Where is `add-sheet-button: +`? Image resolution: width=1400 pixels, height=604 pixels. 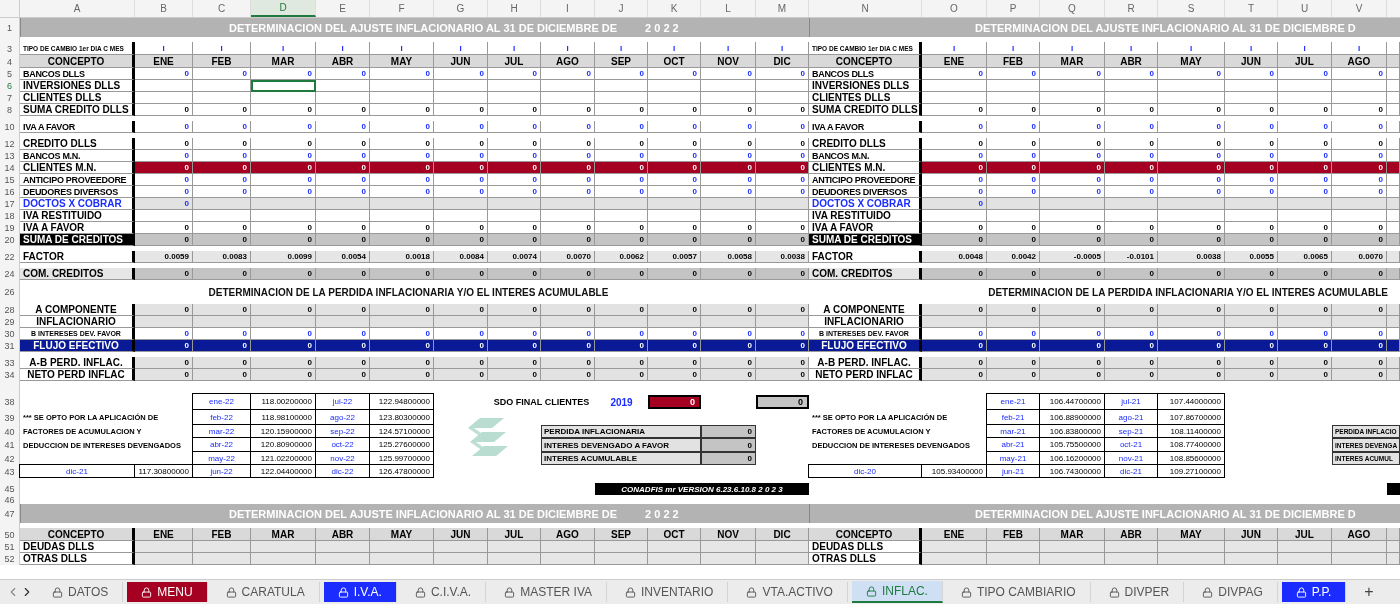
add-sheet-button: + is located at coordinates (1369, 592).